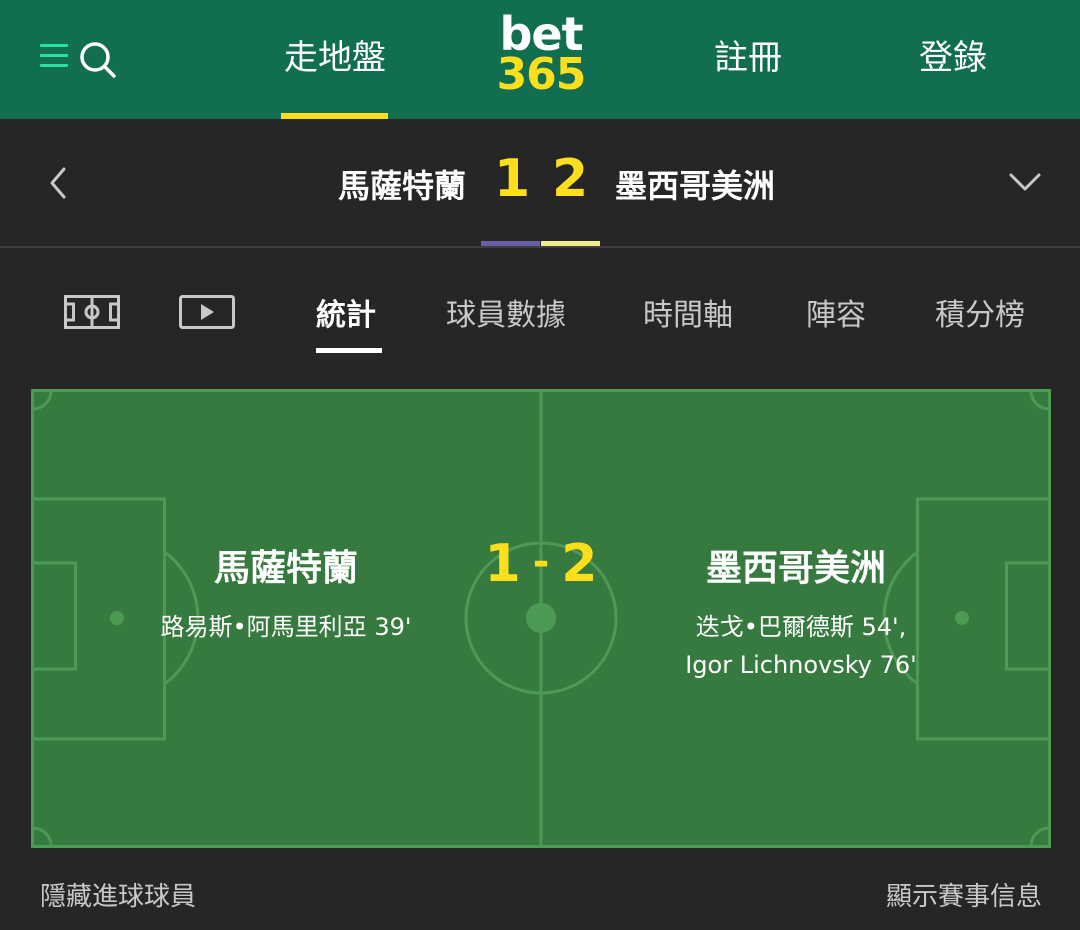 The width and height of the screenshot is (1080, 930). Describe the element at coordinates (335, 58) in the screenshot. I see `nav-inplay: 走地盤` at that location.